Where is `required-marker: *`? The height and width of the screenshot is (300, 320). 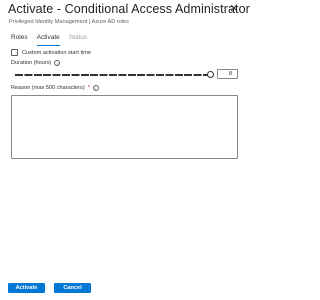 required-marker: * is located at coordinates (88, 88).